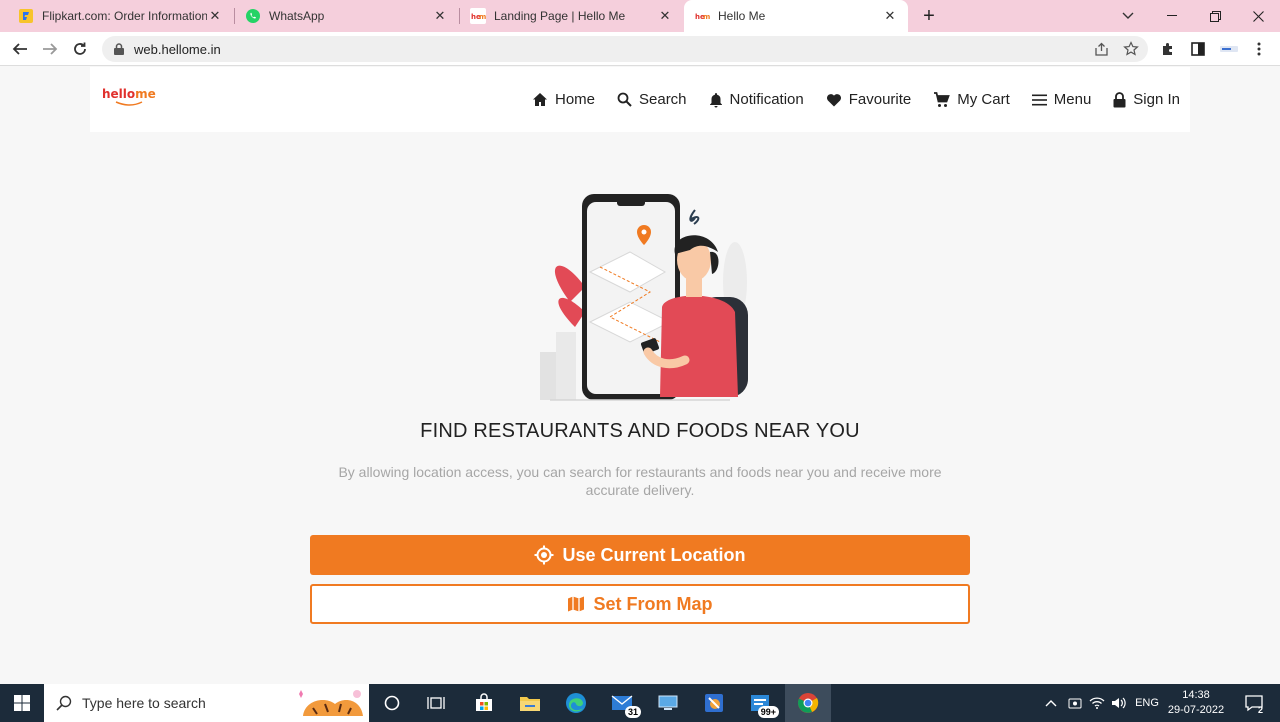 This screenshot has height=722, width=1280. What do you see at coordinates (120, 49) in the screenshot?
I see `padlock-icon` at bounding box center [120, 49].